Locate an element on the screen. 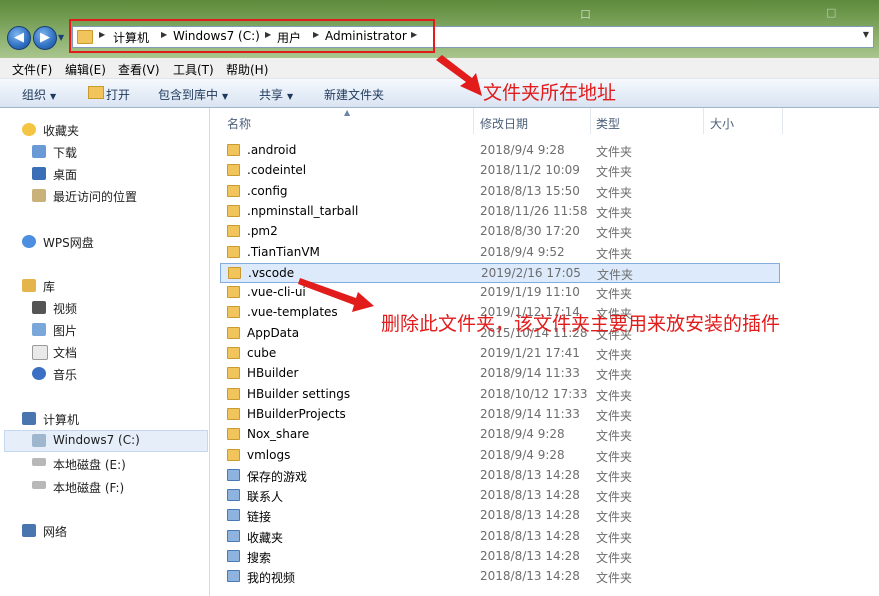 This screenshot has width=879, height=596. arrow-to-address is located at coordinates (459, 75).